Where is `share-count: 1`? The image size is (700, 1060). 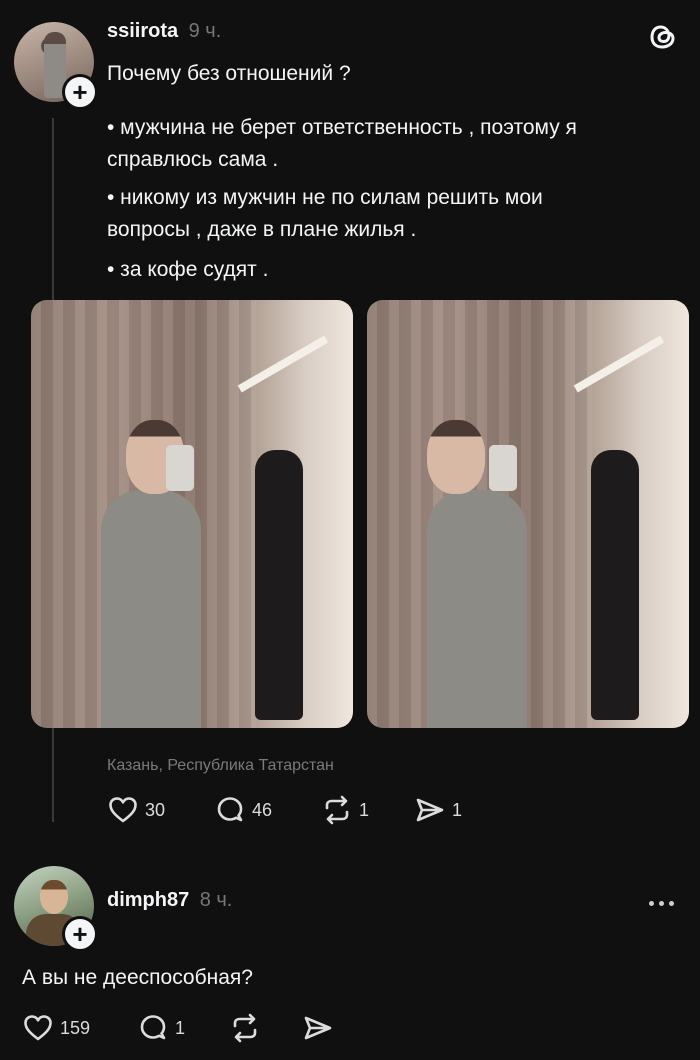
share-count: 1 is located at coordinates (457, 809).